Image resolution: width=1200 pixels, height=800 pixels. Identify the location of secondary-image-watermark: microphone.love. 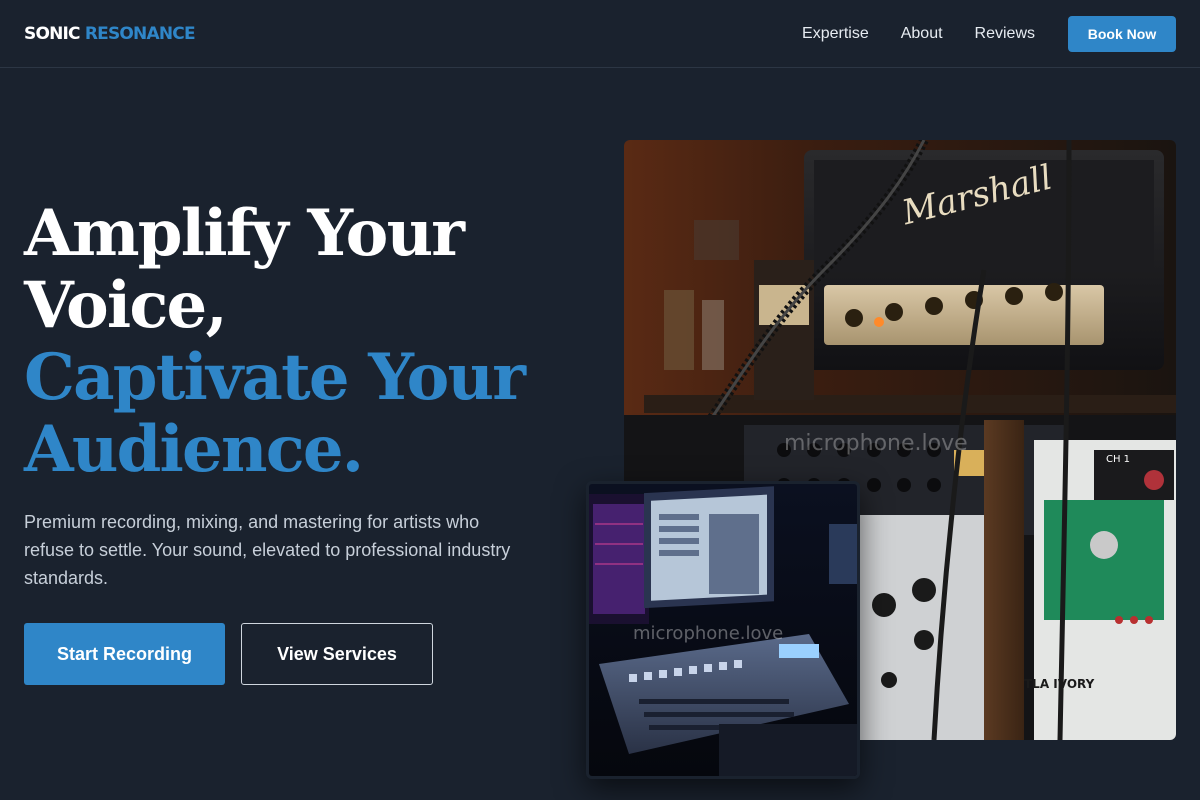
(708, 633).